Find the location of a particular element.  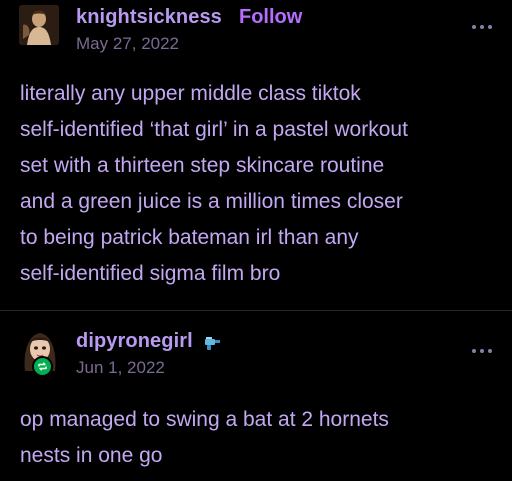

username: knightsickness is located at coordinates (149, 17).